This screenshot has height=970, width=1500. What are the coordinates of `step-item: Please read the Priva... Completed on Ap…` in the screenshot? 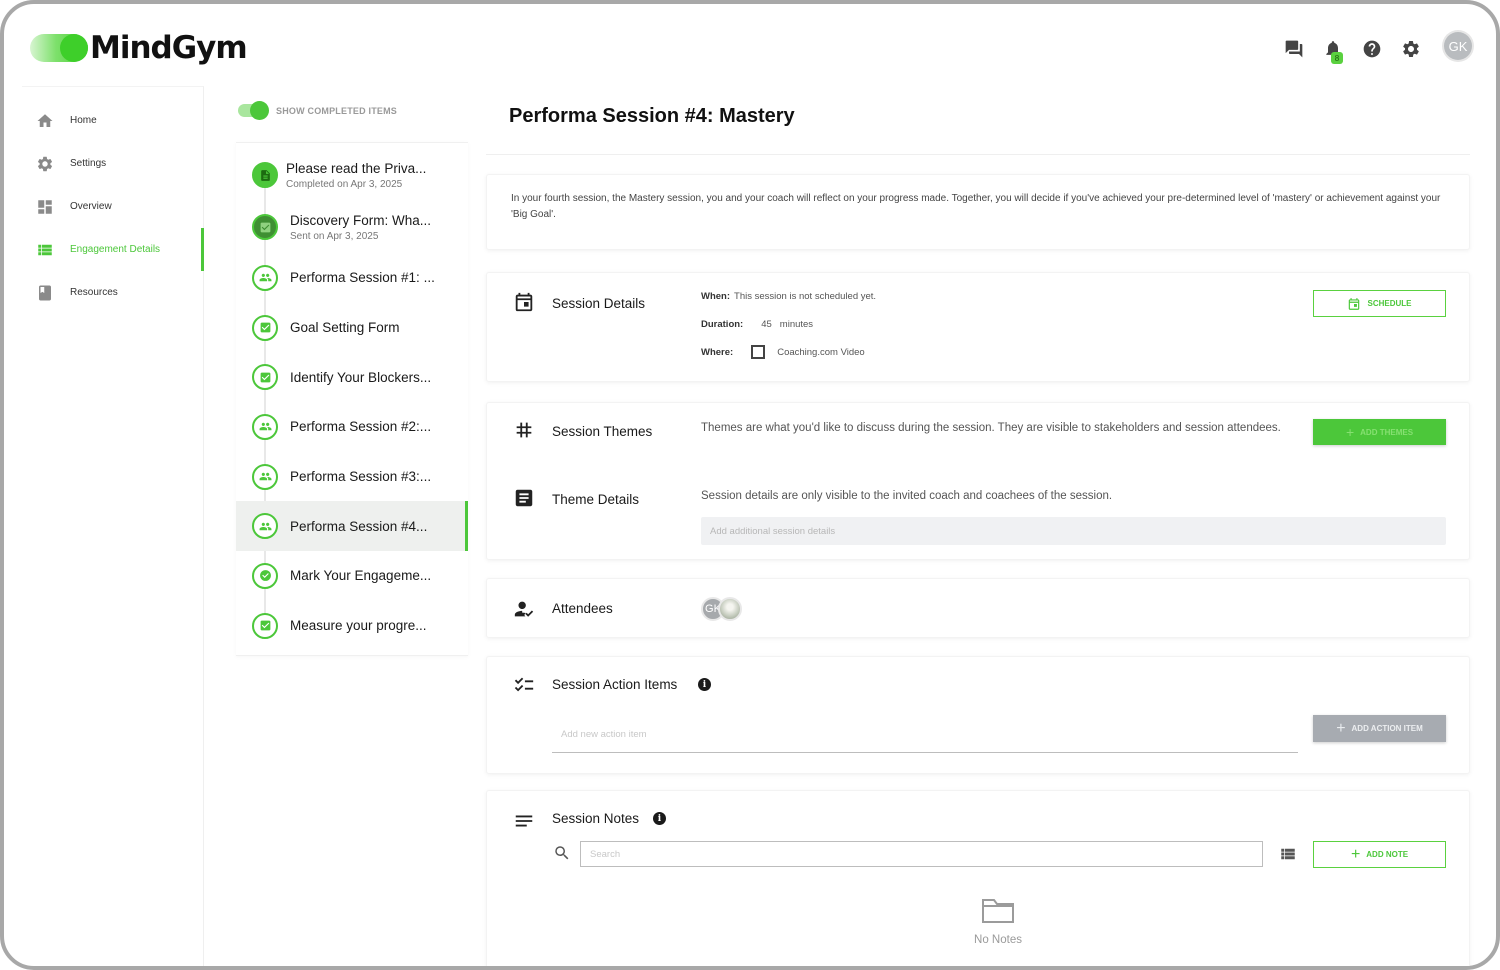 It's located at (352, 175).